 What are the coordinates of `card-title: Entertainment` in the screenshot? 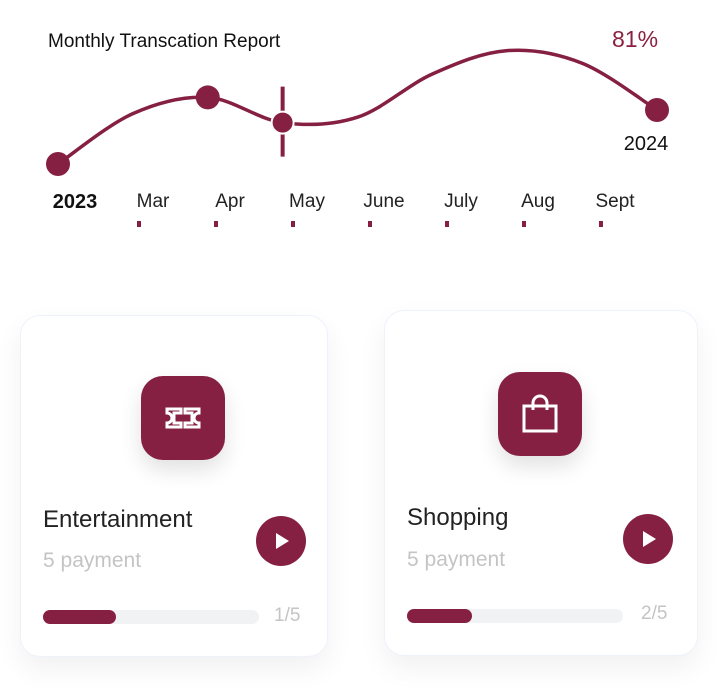 It's located at (118, 519).